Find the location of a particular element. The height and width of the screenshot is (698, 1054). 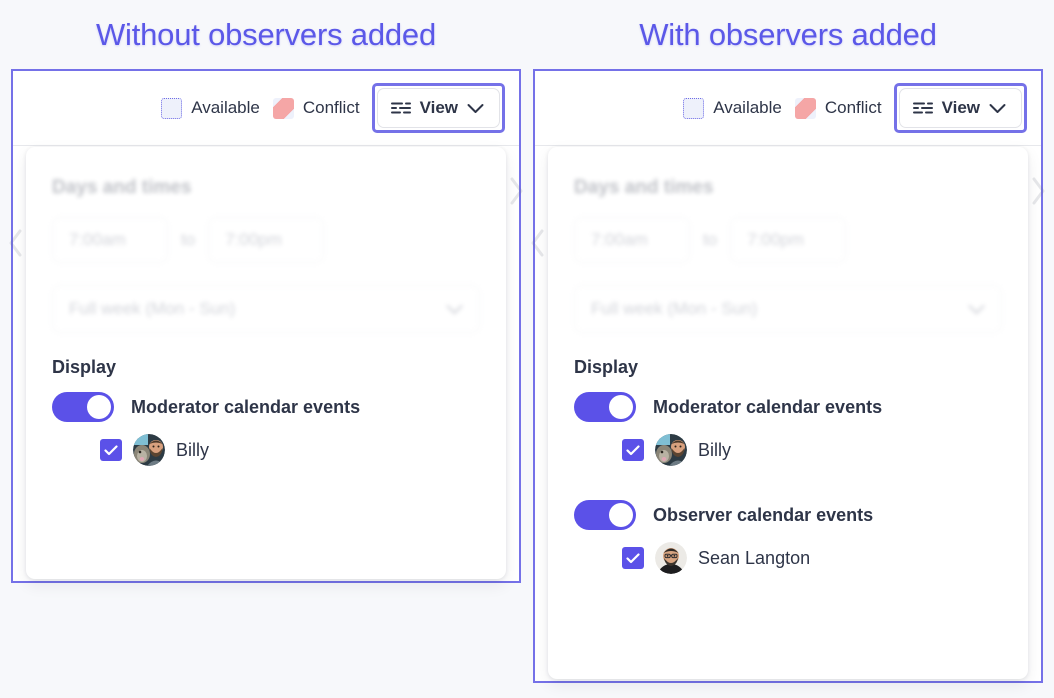

display-section: Display Moderator calendar events is located at coordinates (266, 399).